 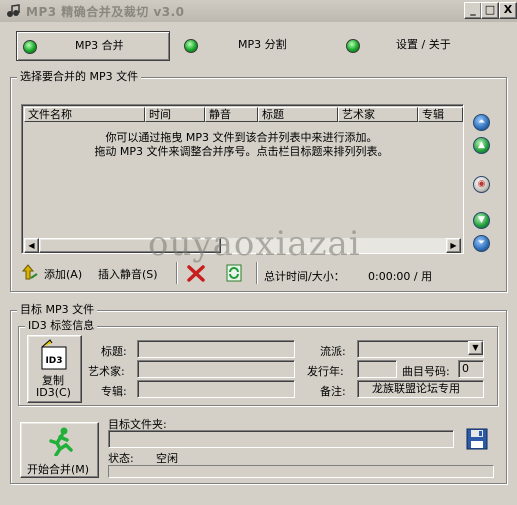 I want to click on group-title: ID3 标签信息, so click(x=61, y=326).